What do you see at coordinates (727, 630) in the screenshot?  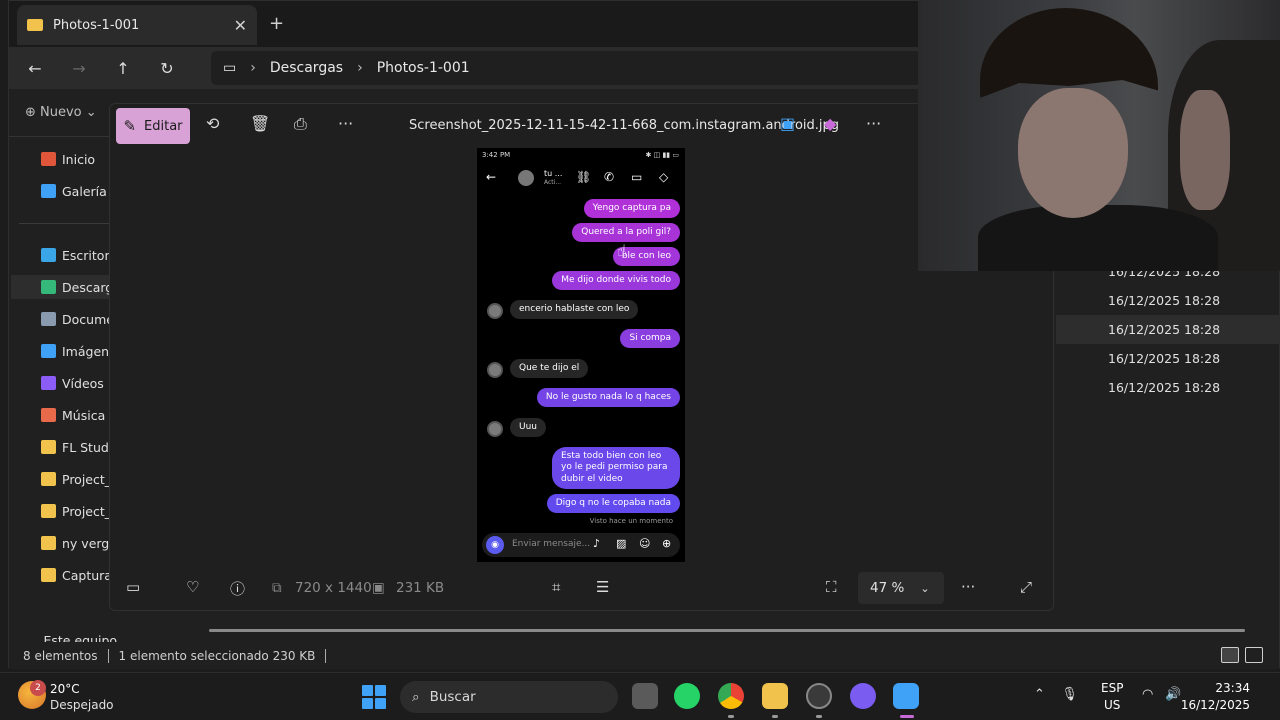 I see `horizontal-scrollbar` at bounding box center [727, 630].